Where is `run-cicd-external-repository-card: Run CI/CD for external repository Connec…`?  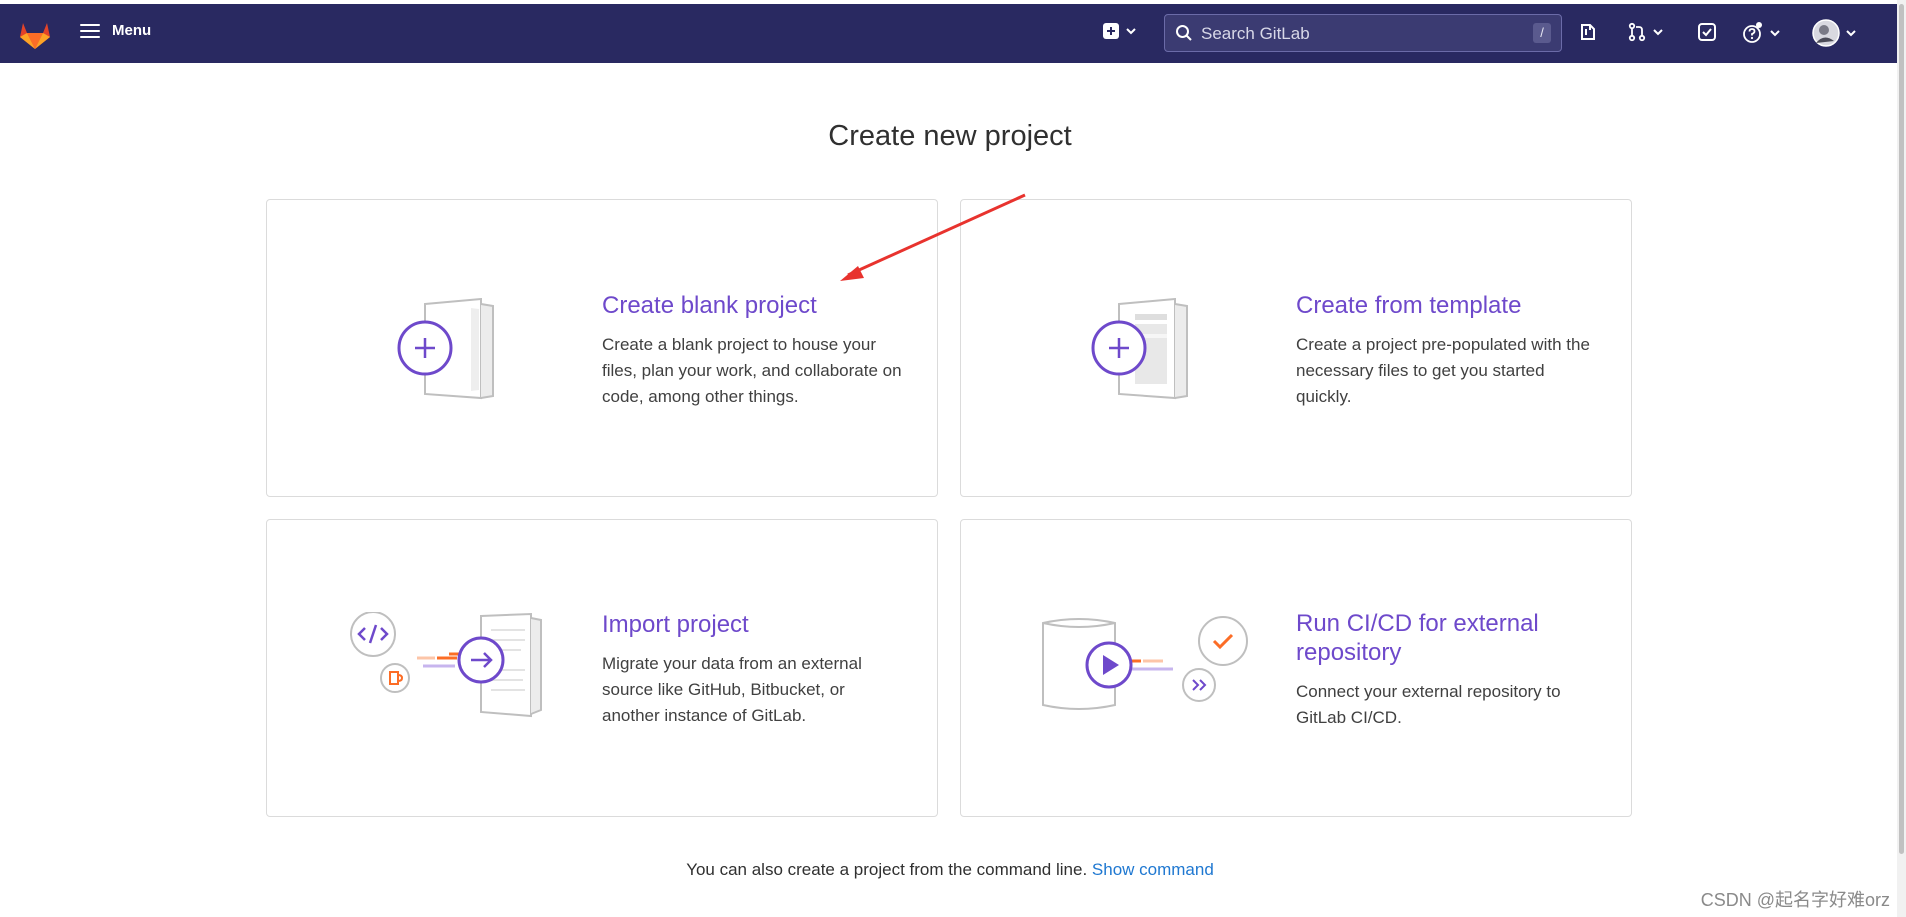
run-cicd-external-repository-card: Run CI/CD for external repository Connec… is located at coordinates (1296, 668).